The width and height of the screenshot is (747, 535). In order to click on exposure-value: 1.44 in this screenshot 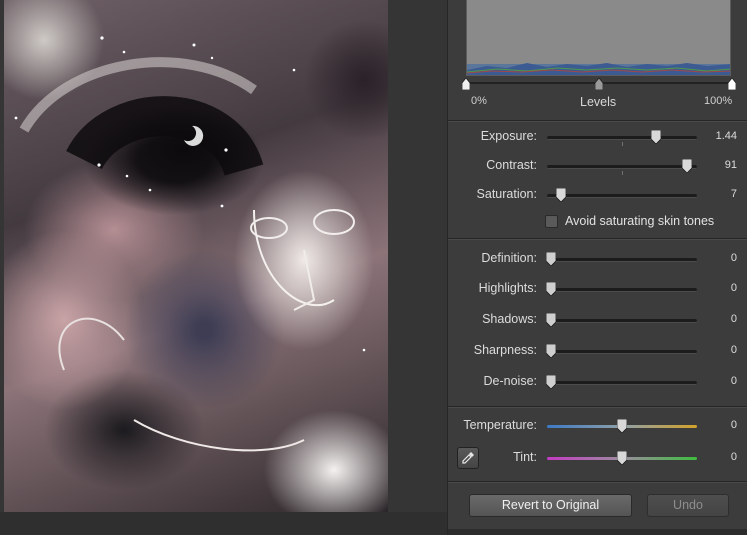, I will do `click(726, 136)`.